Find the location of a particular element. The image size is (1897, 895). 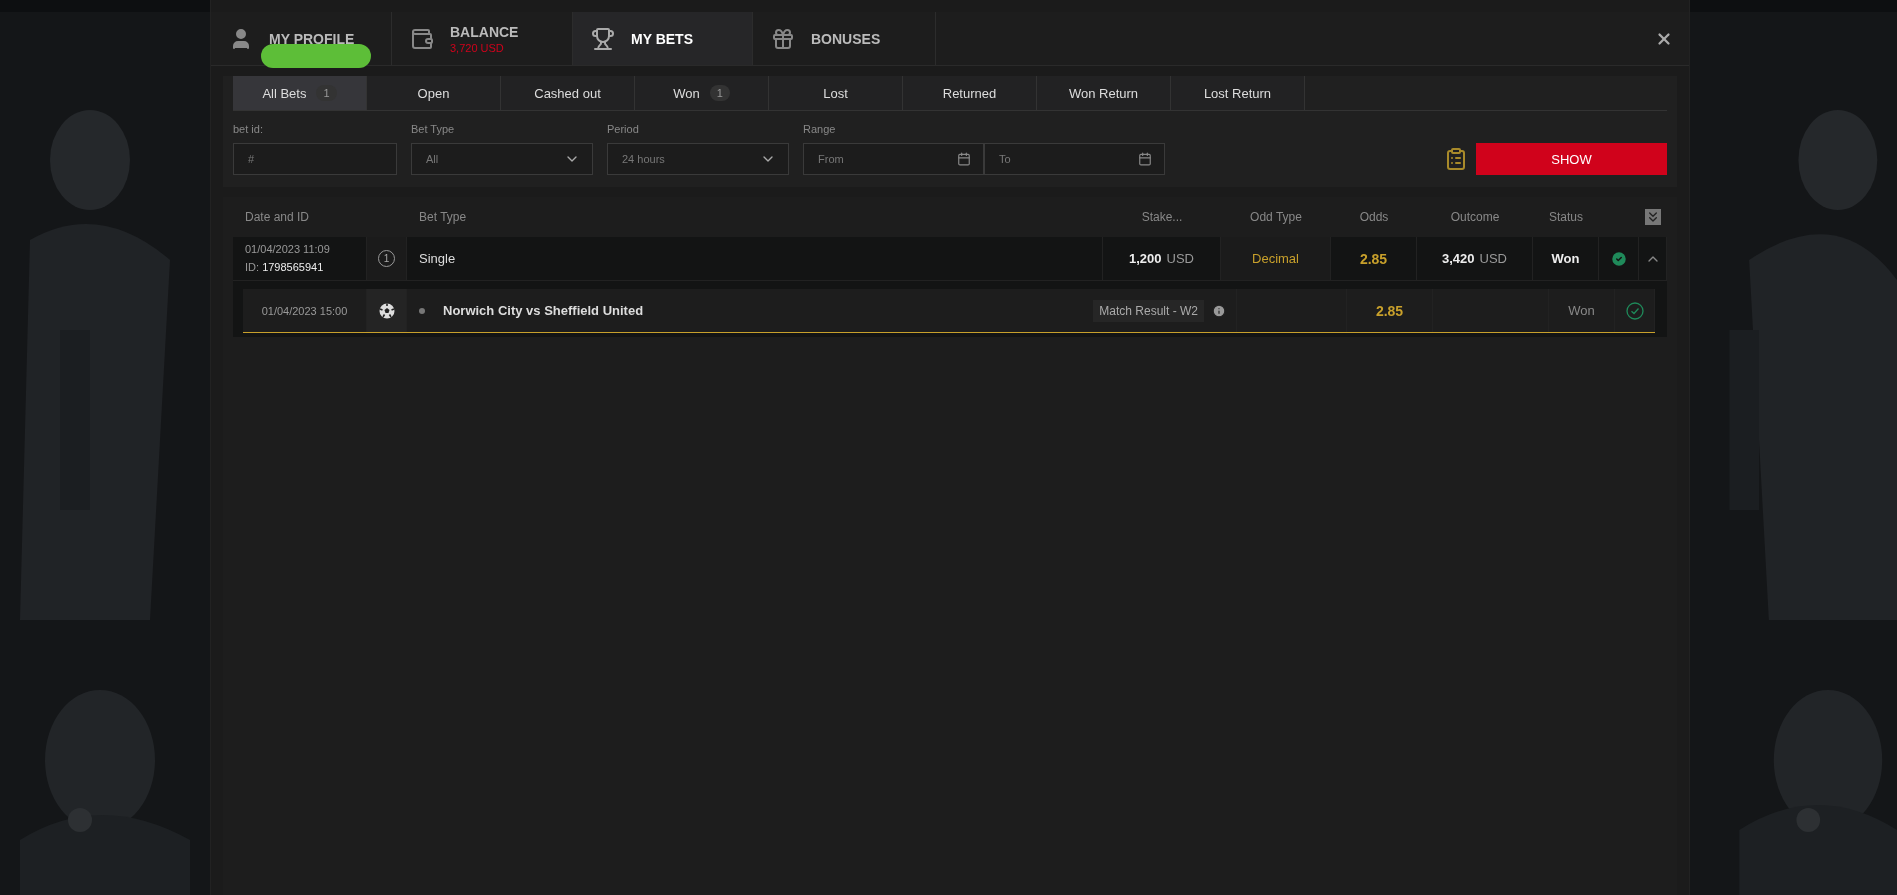

filter-tab: All Bets 1 is located at coordinates (300, 93).